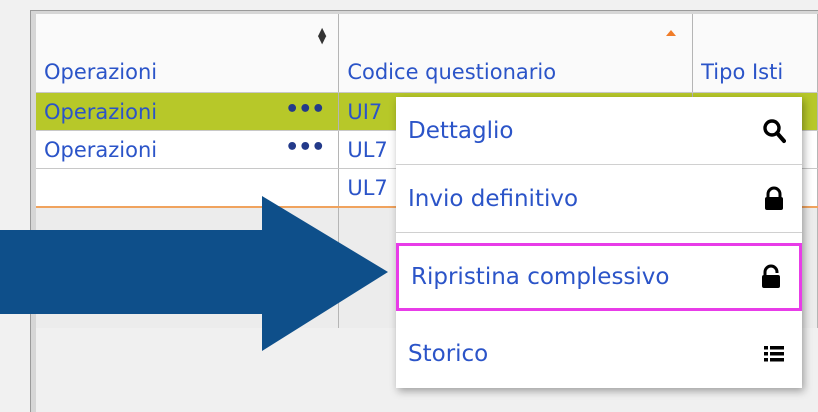  Describe the element at coordinates (774, 354) in the screenshot. I see `list-icon` at that location.